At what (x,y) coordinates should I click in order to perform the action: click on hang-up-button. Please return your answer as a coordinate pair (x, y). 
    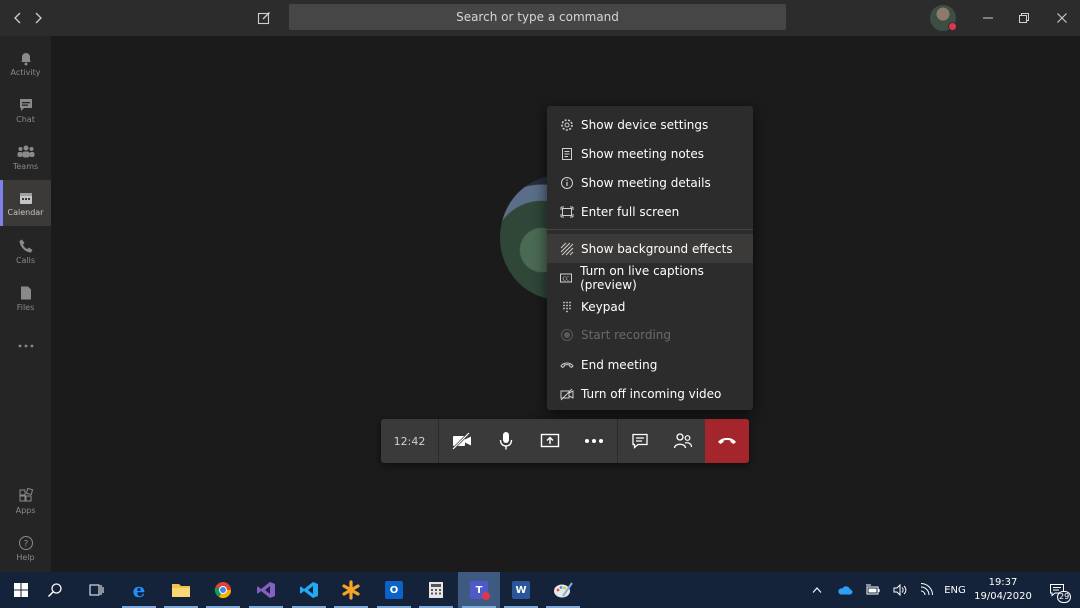
    Looking at the image, I should click on (727, 441).